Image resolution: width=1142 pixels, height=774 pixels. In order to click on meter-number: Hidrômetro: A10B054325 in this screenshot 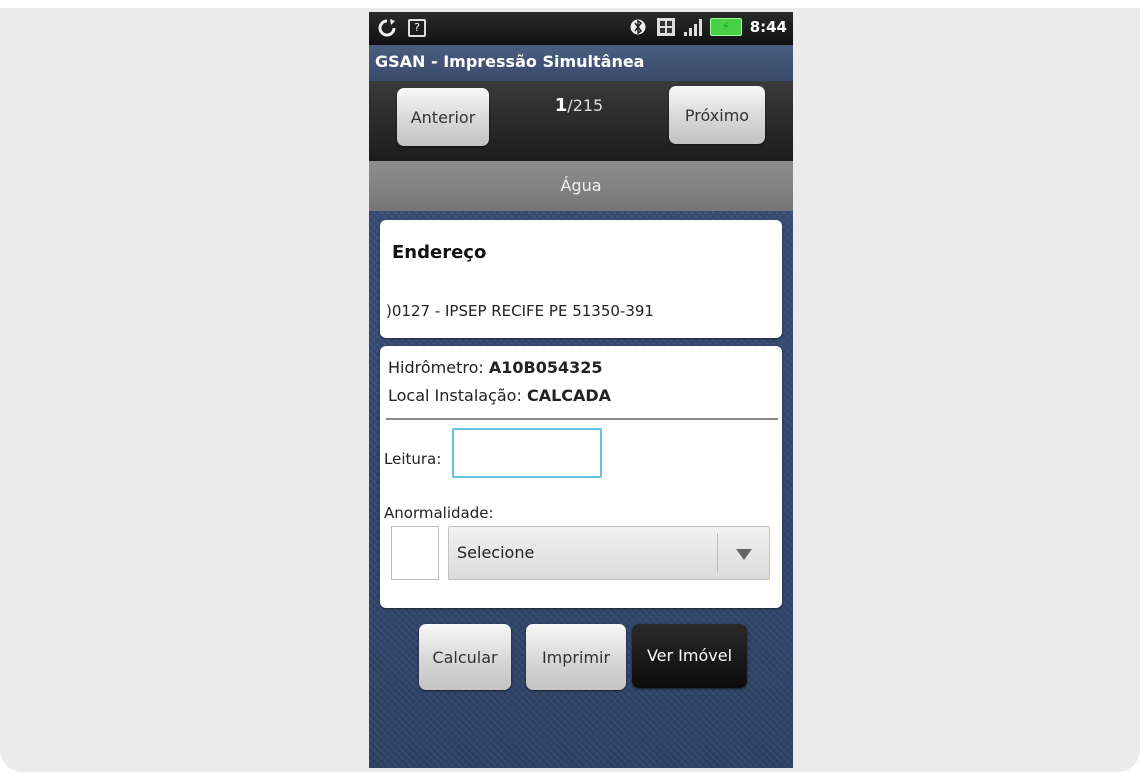, I will do `click(495, 367)`.